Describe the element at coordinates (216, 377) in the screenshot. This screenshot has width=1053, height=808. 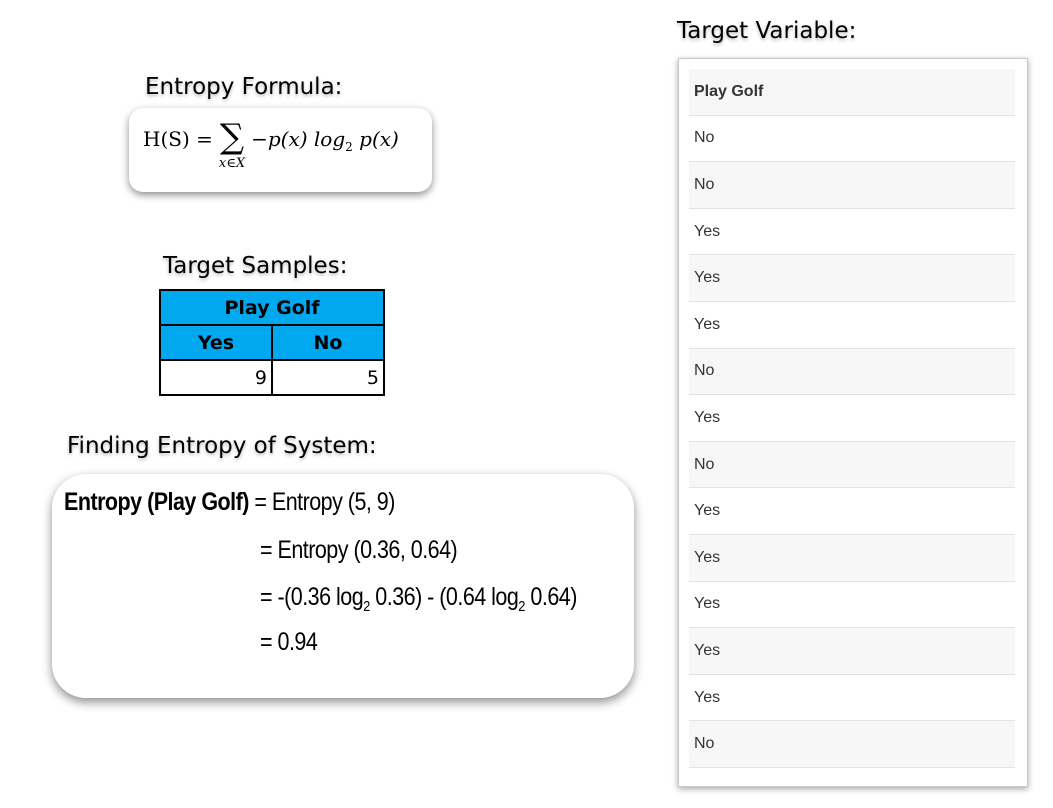
I see `samples-value-yes: 9` at that location.